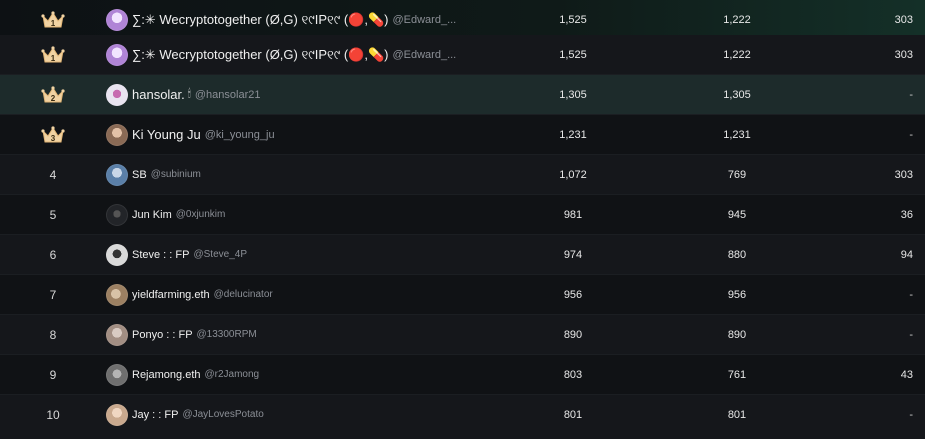 This screenshot has width=925, height=439. I want to click on user-handle: @0xjunkim, so click(201, 214).